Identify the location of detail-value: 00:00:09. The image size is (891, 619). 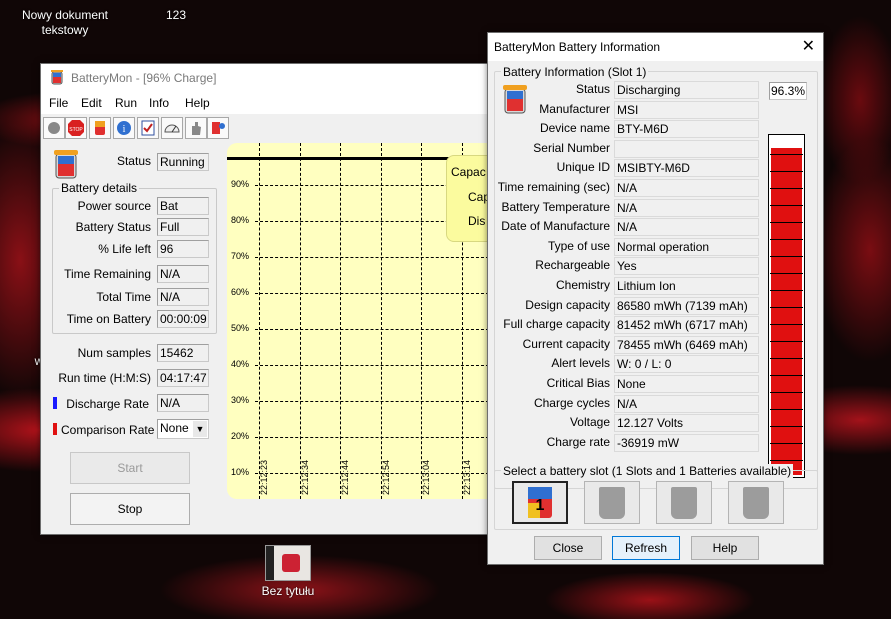
(183, 319).